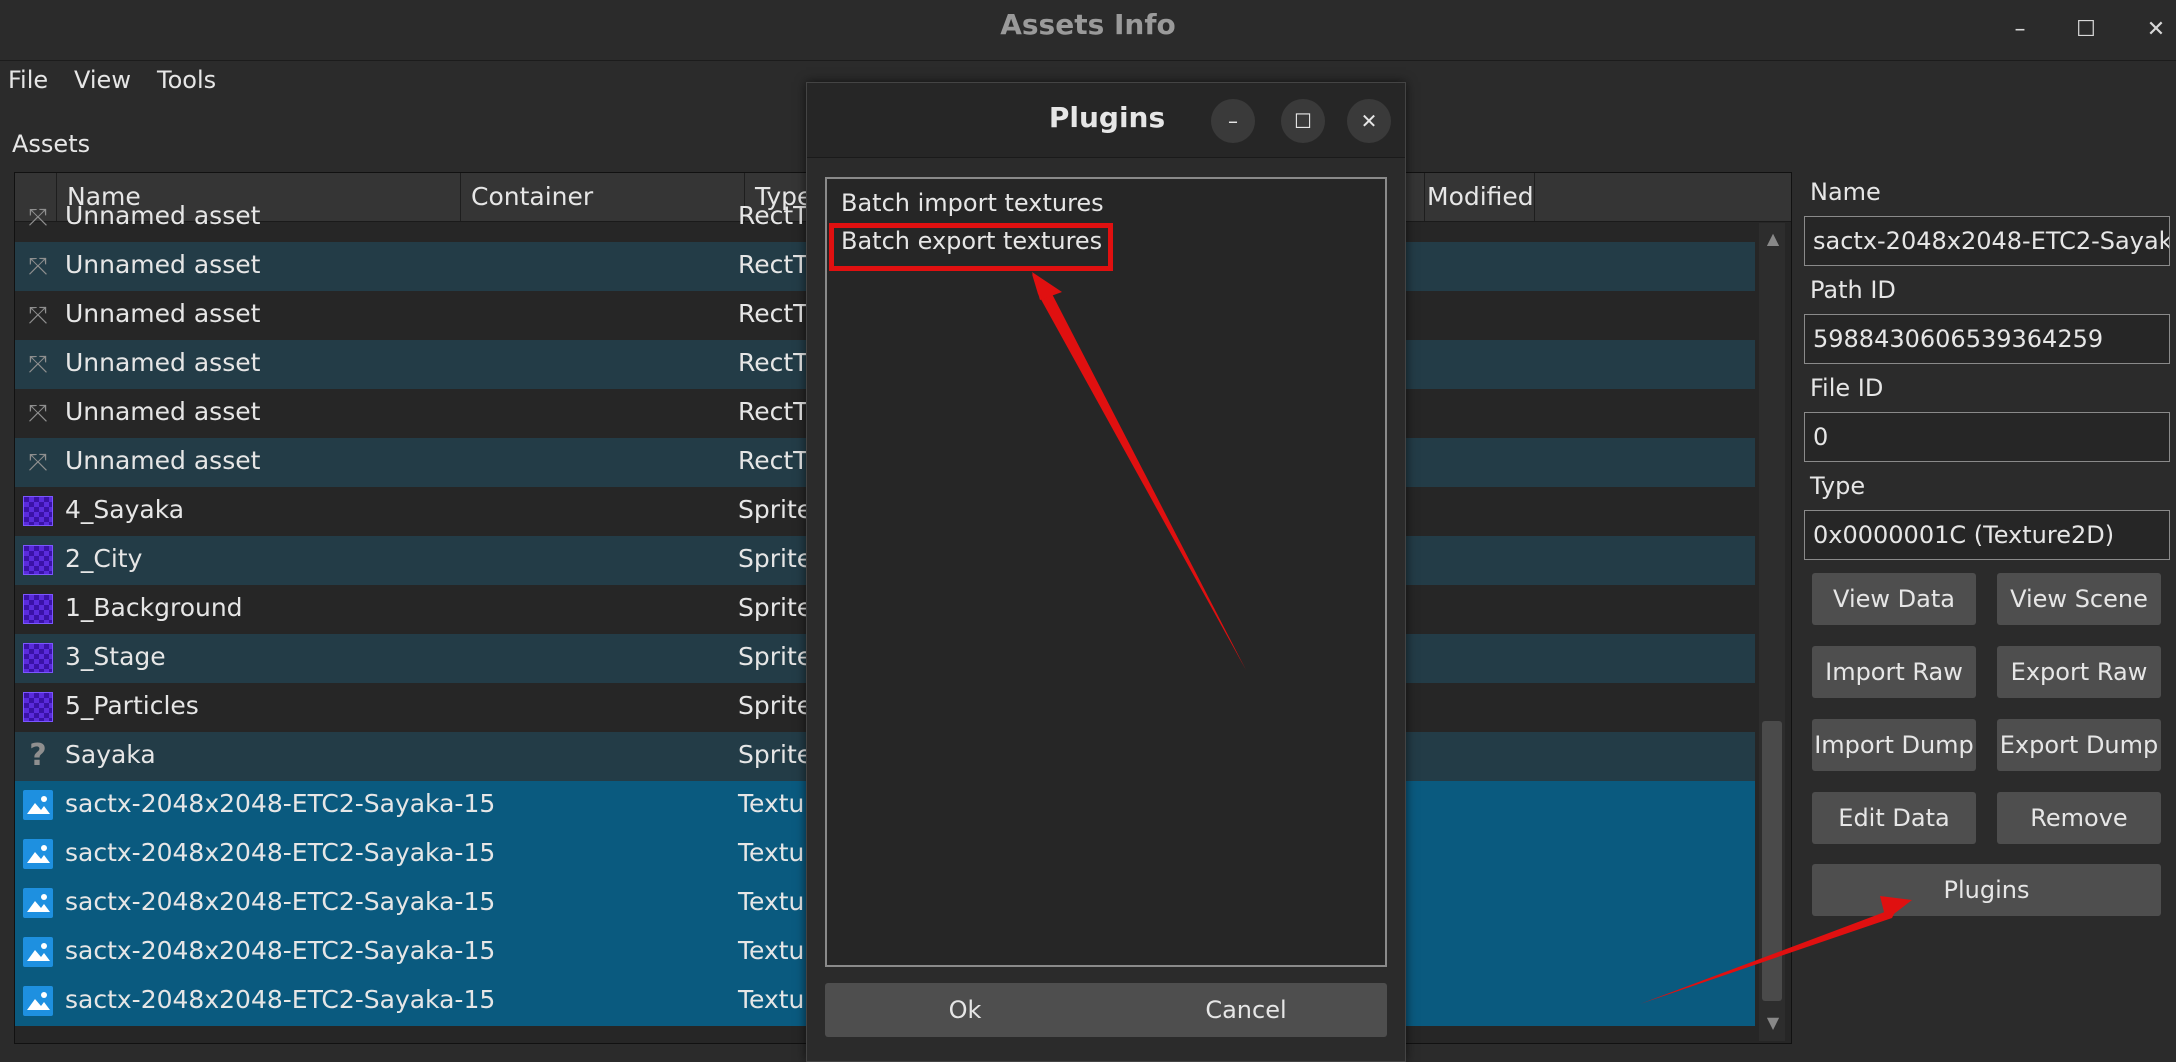  Describe the element at coordinates (1770, 953) in the screenshot. I see `annotation-arrow-to-plugins` at that location.